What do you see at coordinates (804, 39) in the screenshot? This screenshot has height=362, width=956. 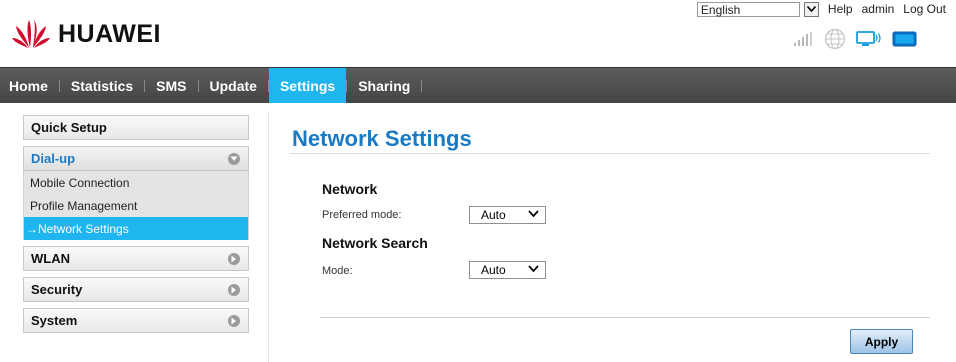 I see `signal-strength-icon` at bounding box center [804, 39].